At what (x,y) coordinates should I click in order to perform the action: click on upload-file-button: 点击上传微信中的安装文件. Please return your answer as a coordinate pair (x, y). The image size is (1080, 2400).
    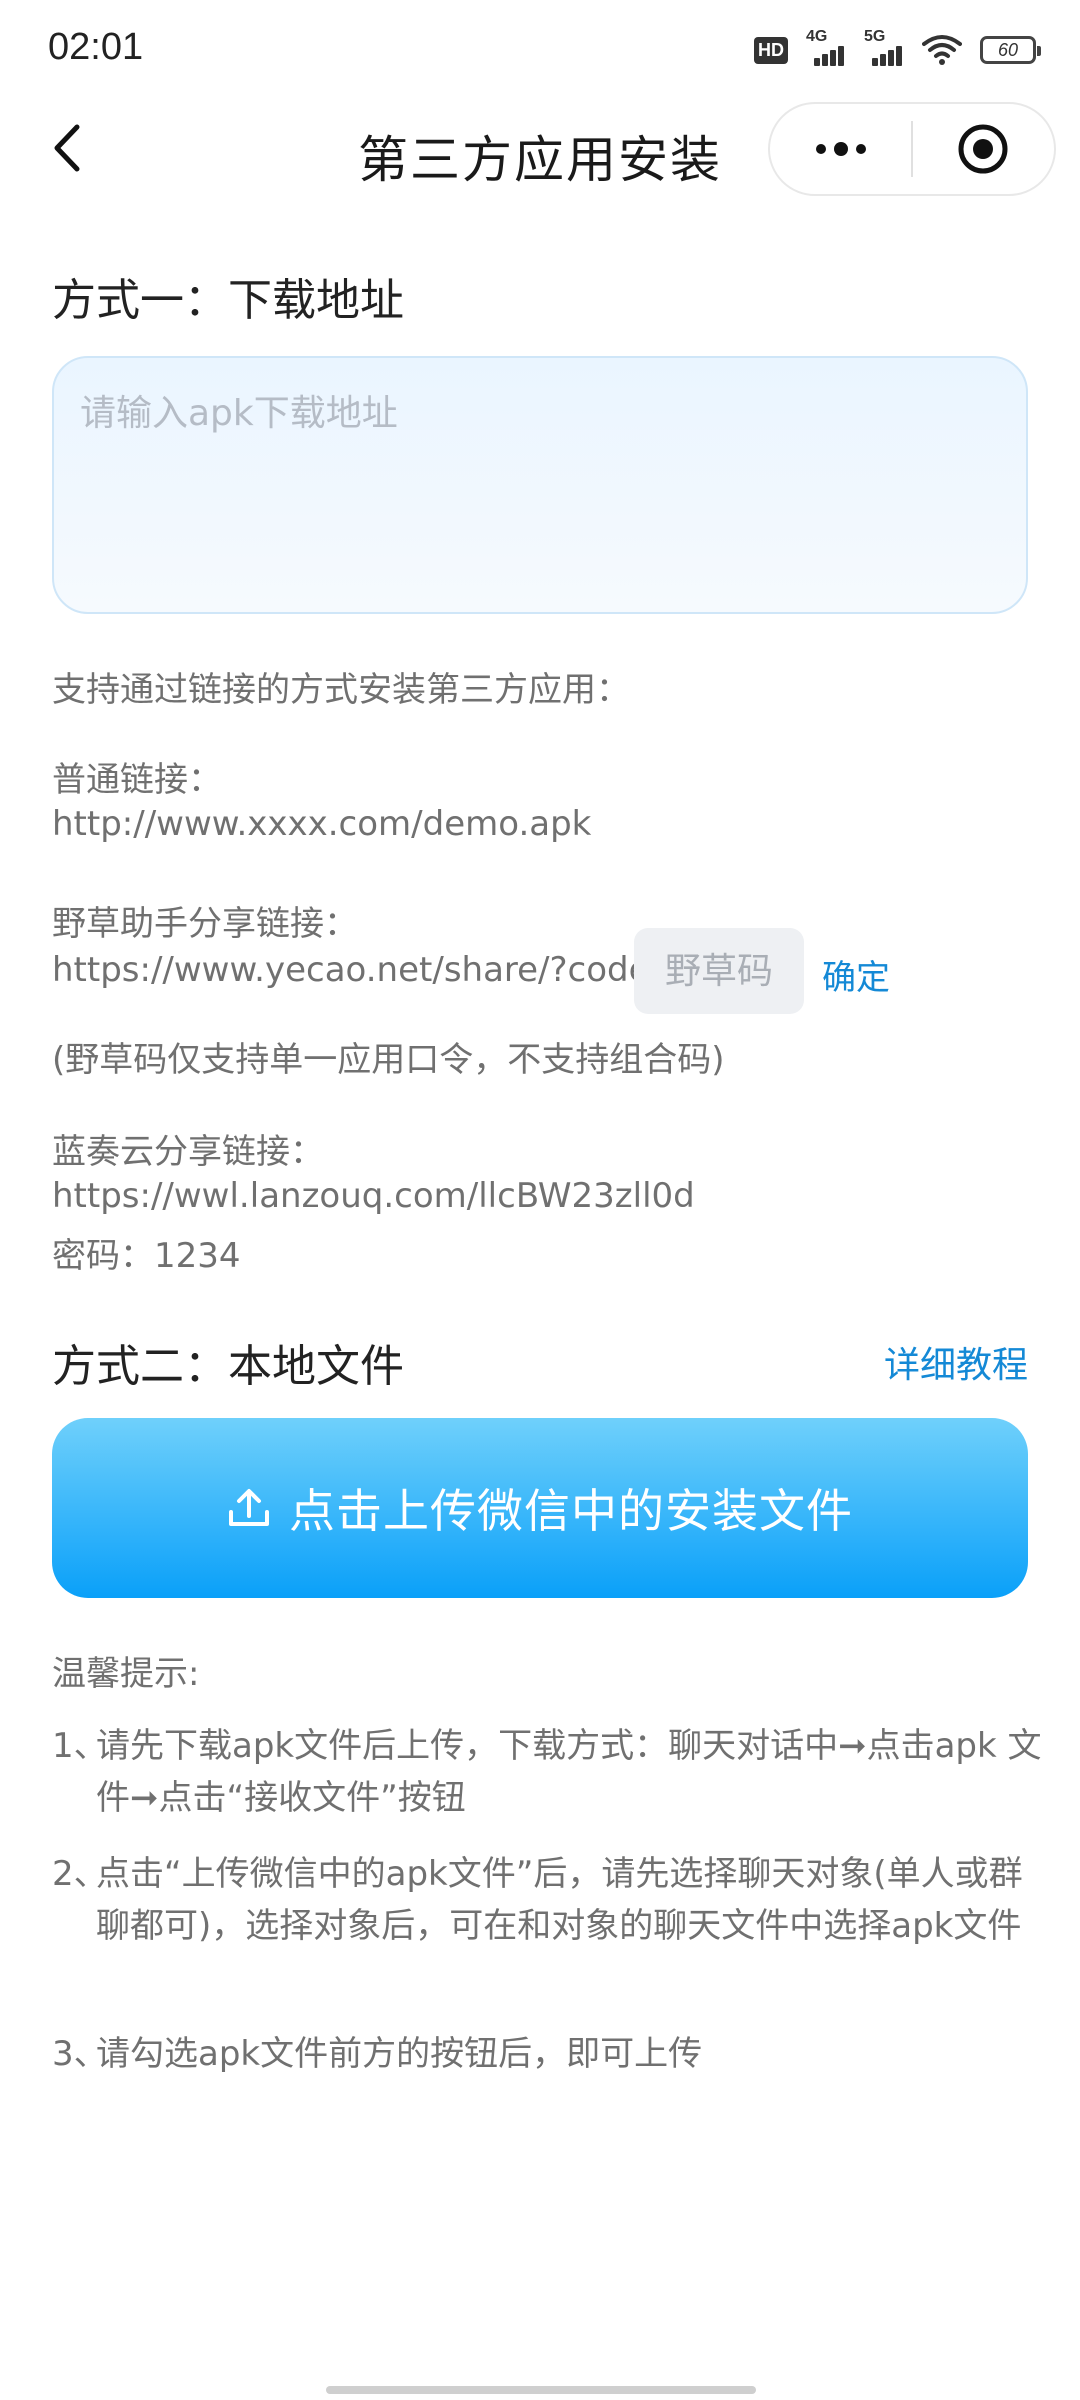
    Looking at the image, I should click on (540, 1508).